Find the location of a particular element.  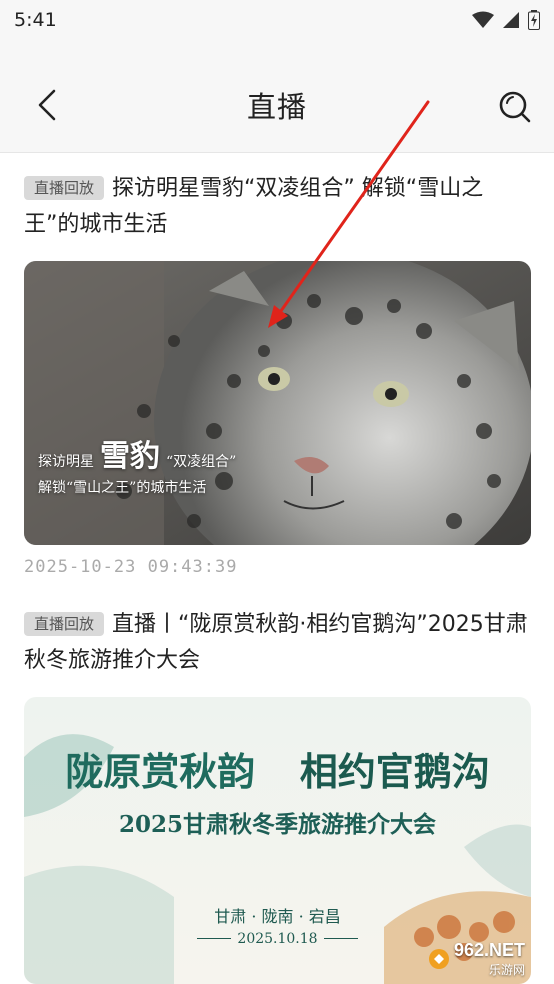

cell-signal-icon is located at coordinates (511, 20).